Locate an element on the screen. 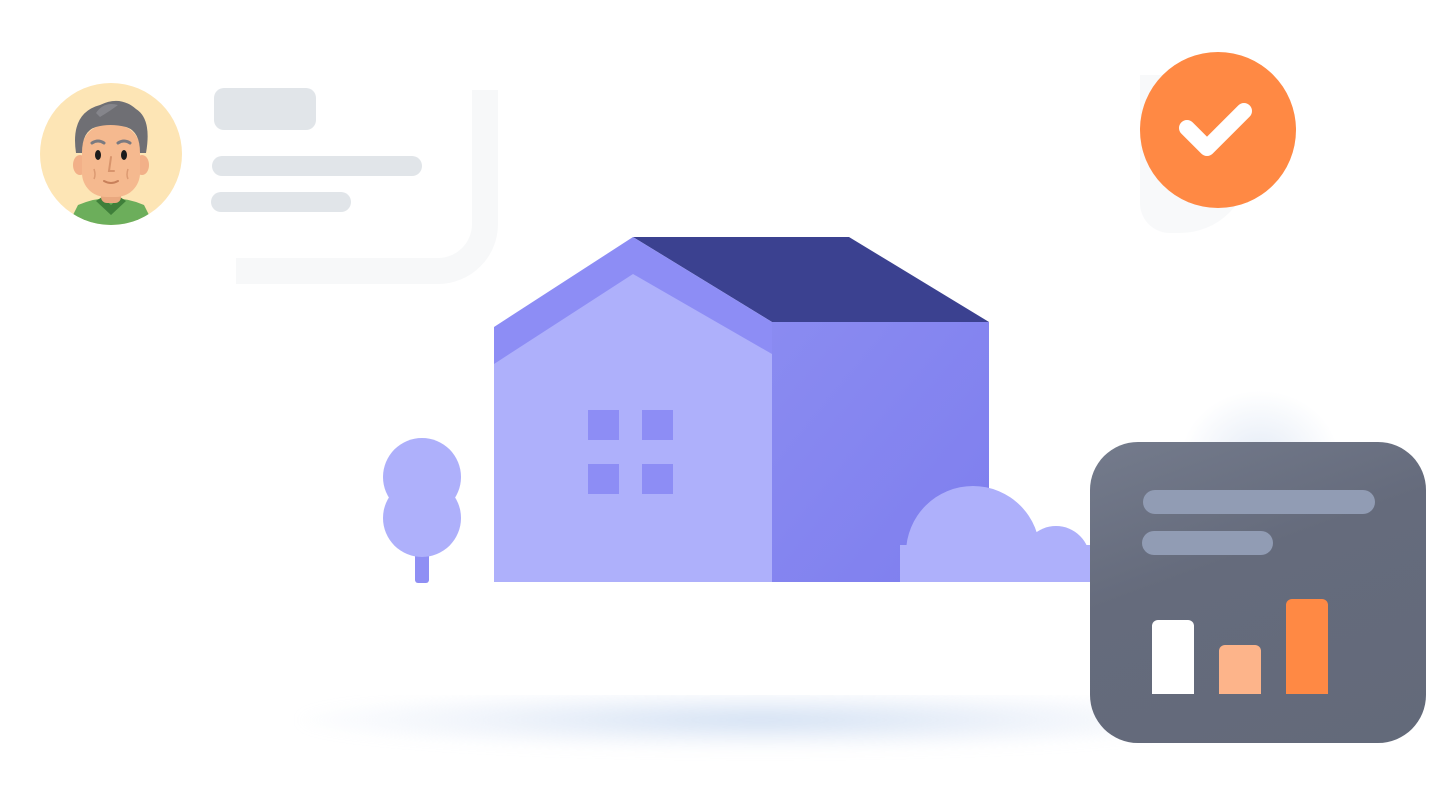 This screenshot has width=1456, height=810. tree-icon is located at coordinates (422, 510).